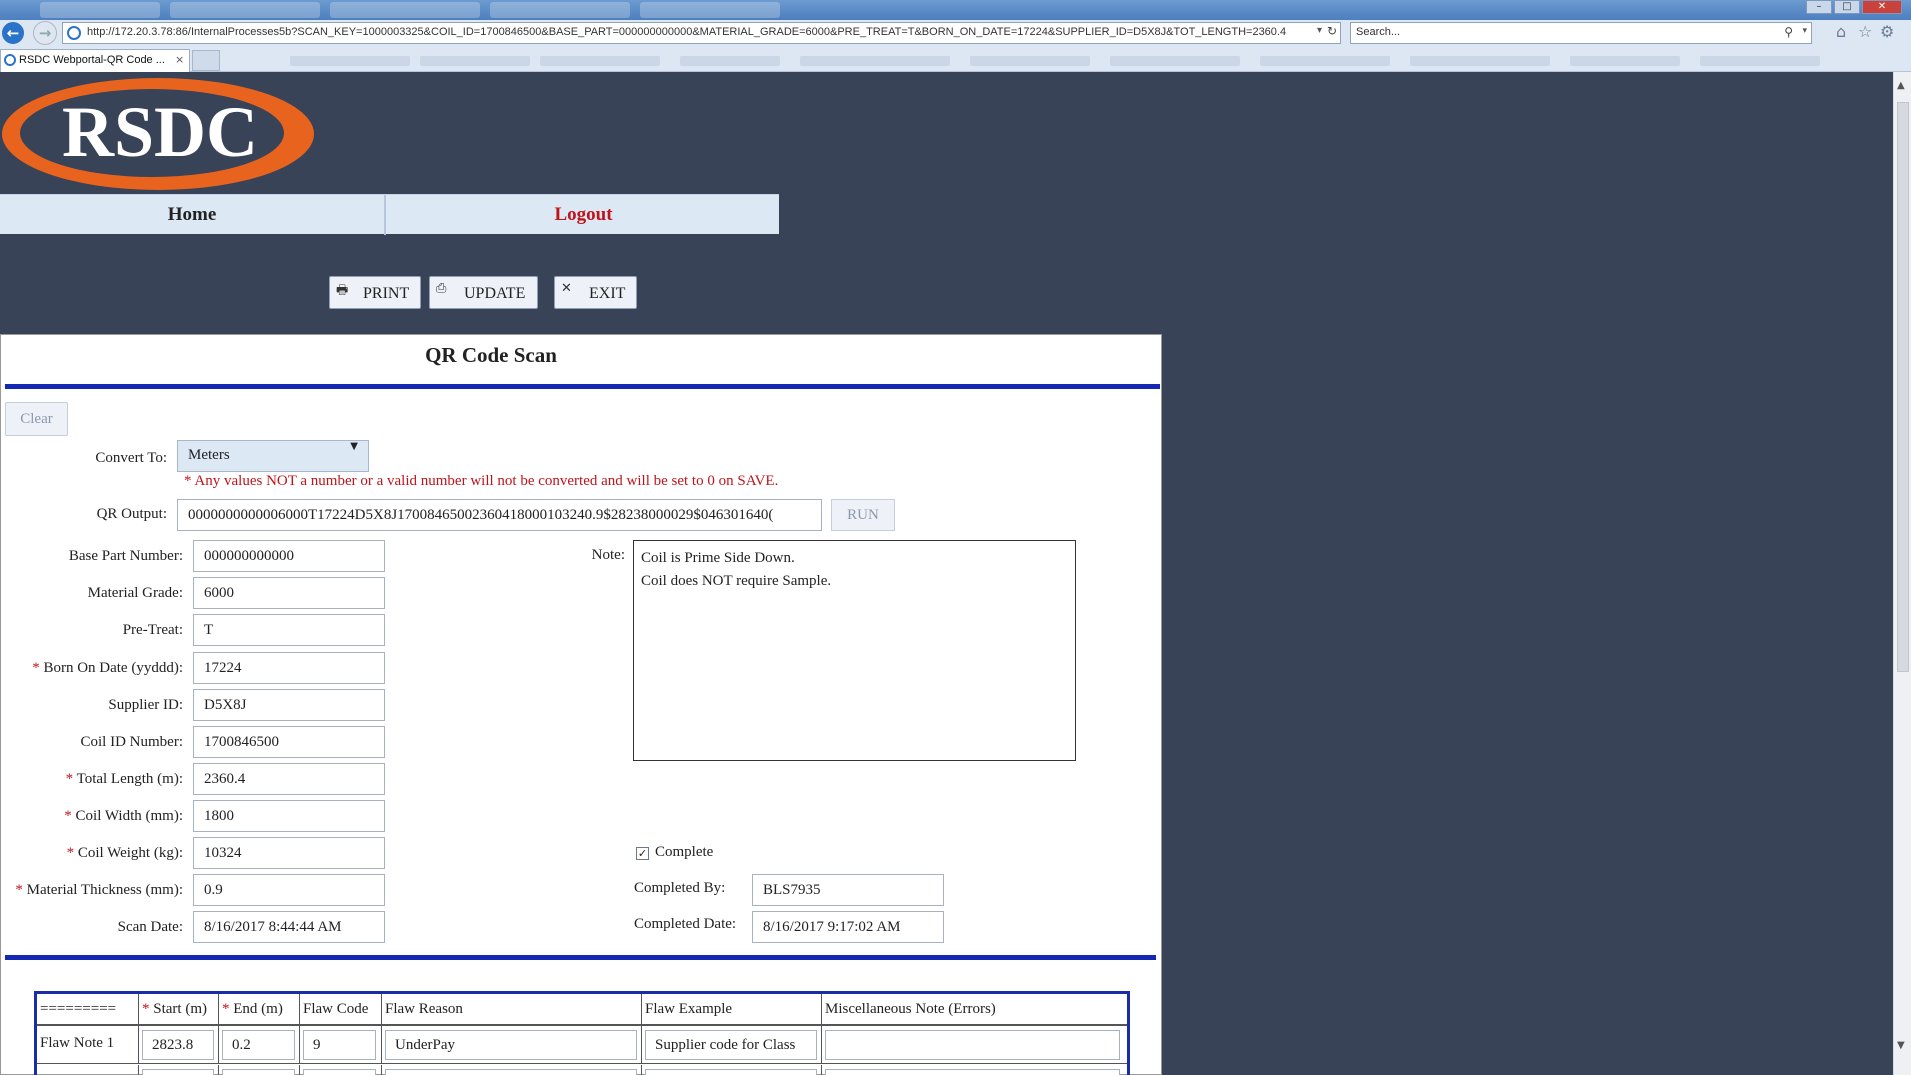 This screenshot has width=1911, height=1075. I want to click on coil-width-field: 1800, so click(289, 816).